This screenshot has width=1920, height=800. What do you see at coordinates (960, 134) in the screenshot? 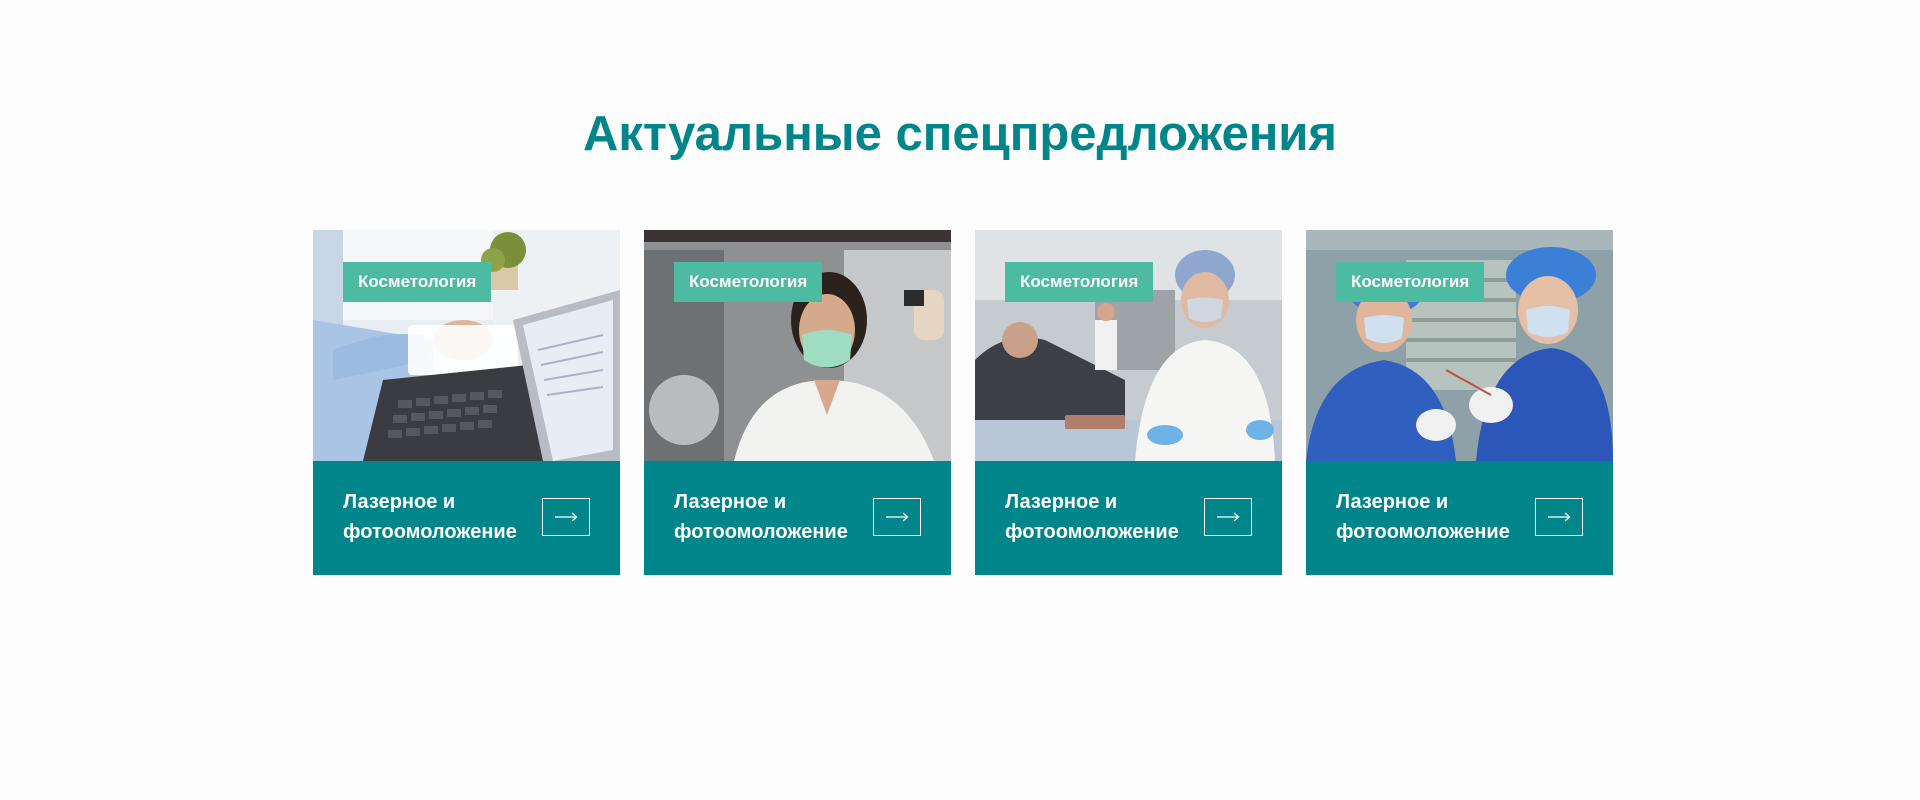
I see `section-title: Актуальные спецпредложения` at bounding box center [960, 134].